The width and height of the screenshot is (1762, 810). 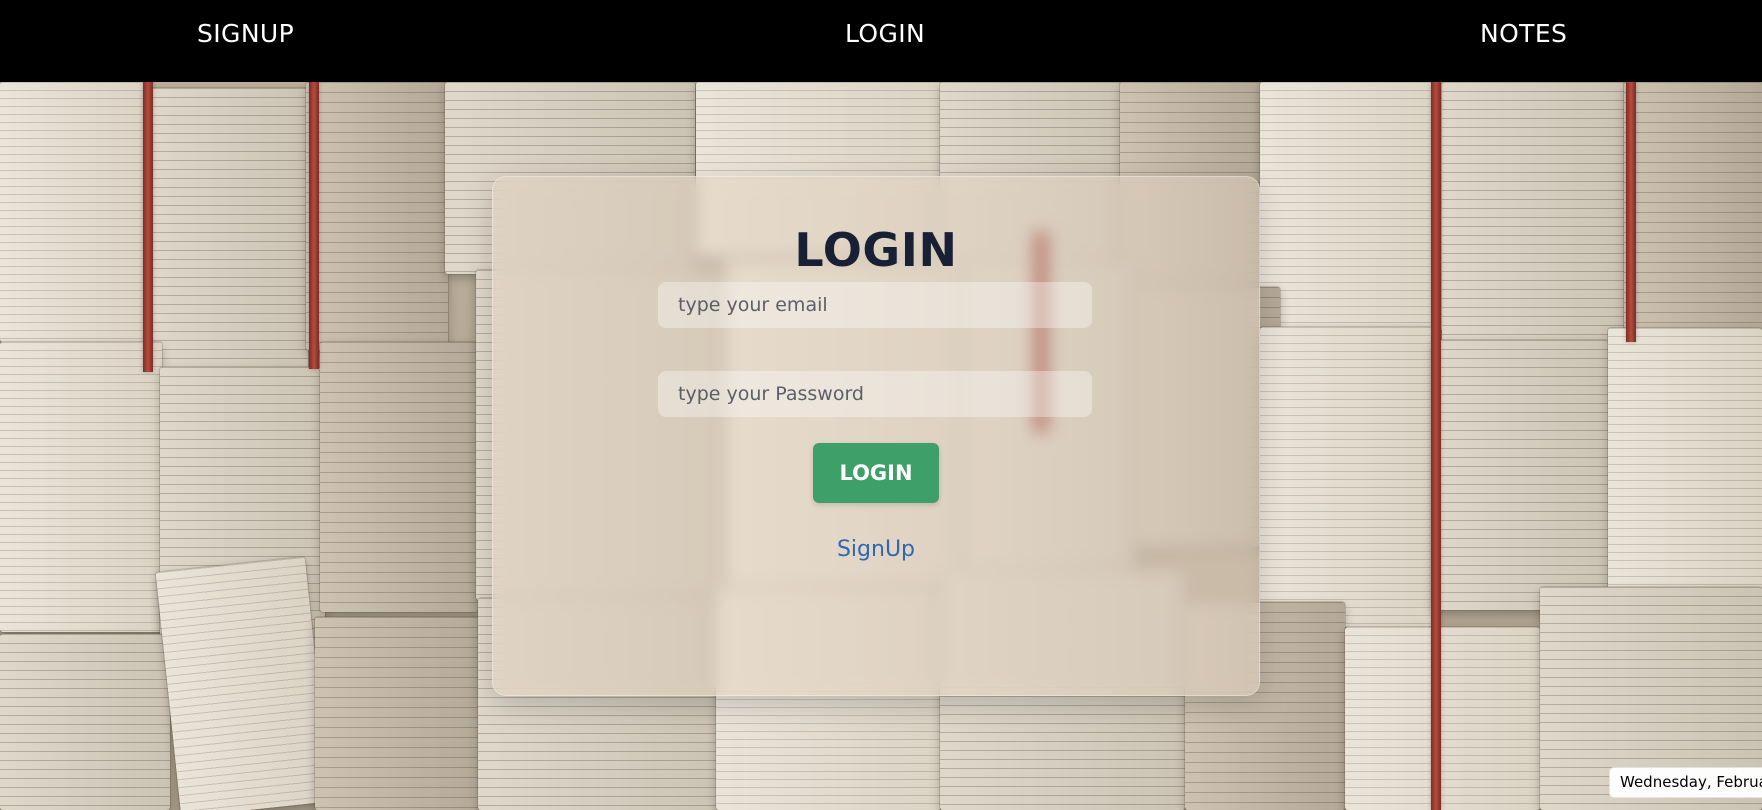 I want to click on top-navigation: SIGNUP LOGIN NOTES, so click(x=881, y=41).